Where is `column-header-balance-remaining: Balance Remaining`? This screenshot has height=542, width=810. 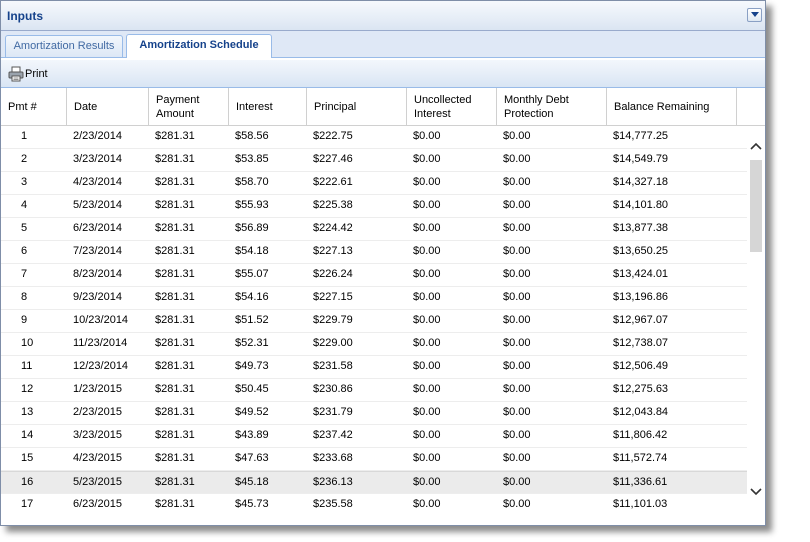 column-header-balance-remaining: Balance Remaining is located at coordinates (672, 106).